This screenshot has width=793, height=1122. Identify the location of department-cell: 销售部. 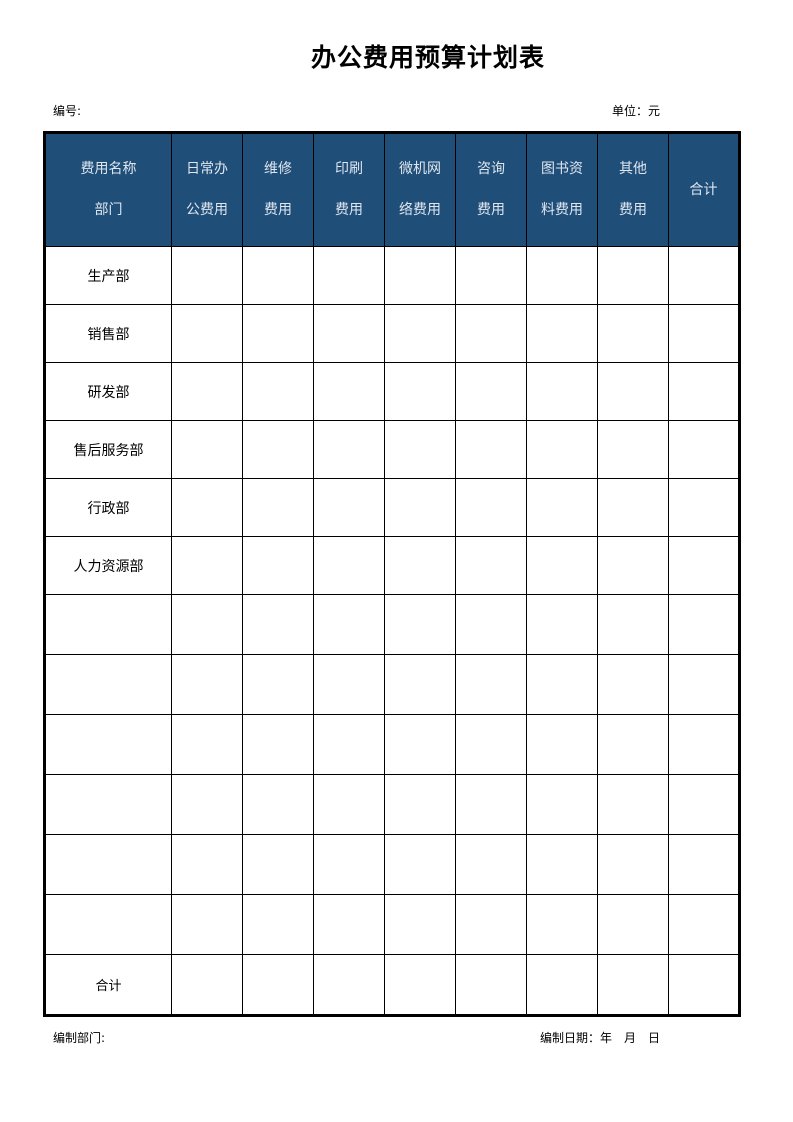
(108, 333).